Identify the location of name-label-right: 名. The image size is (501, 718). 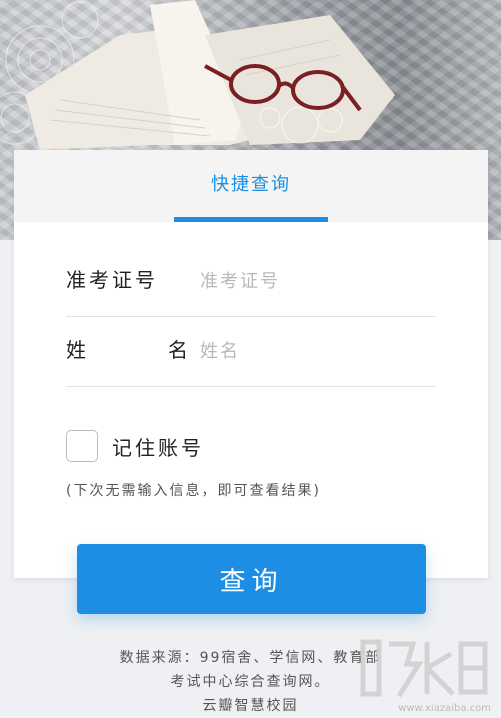
(178, 350).